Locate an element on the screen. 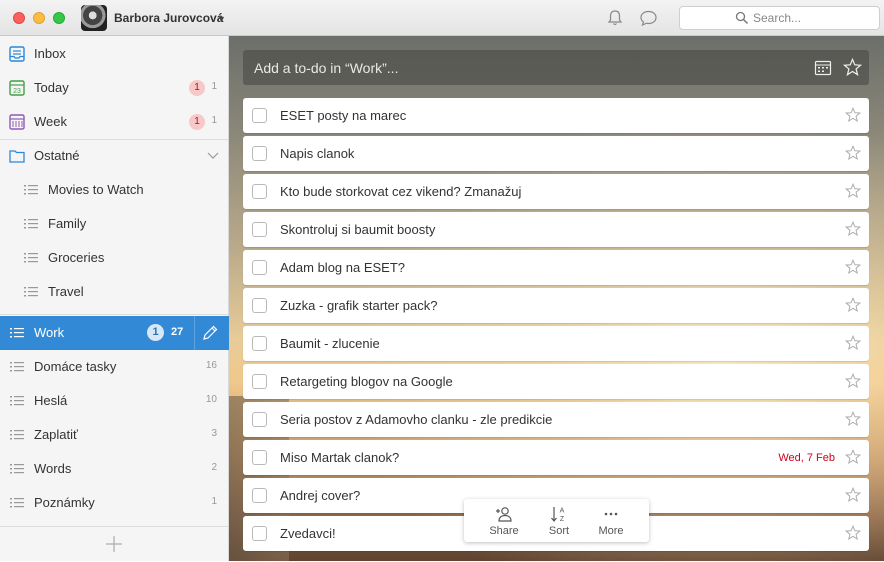 This screenshot has width=884, height=562. sort-label: Sort is located at coordinates (559, 531).